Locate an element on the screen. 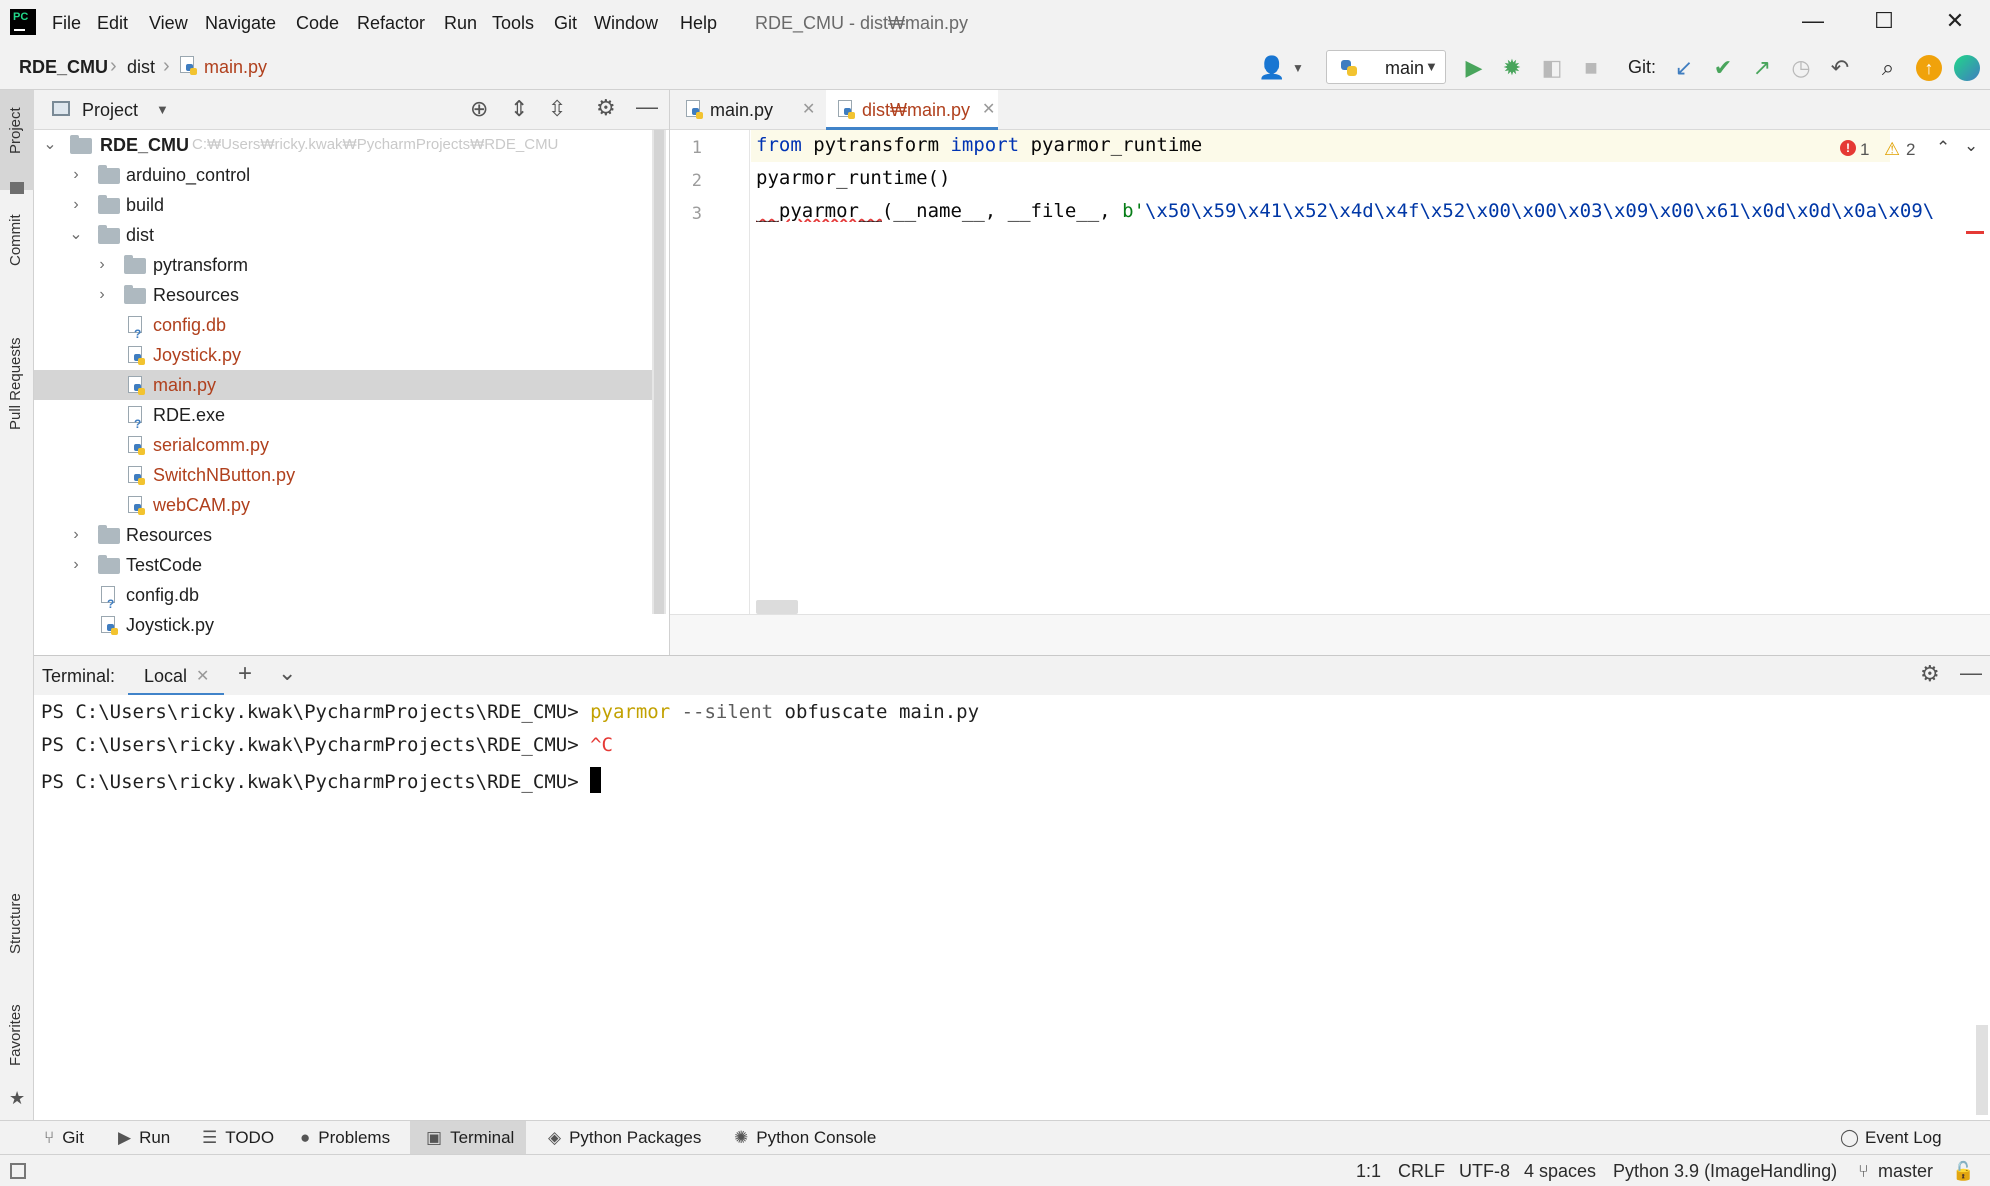 This screenshot has width=1990, height=1186. pull-requests-tool-tab: Pull Requests is located at coordinates (17, 388).